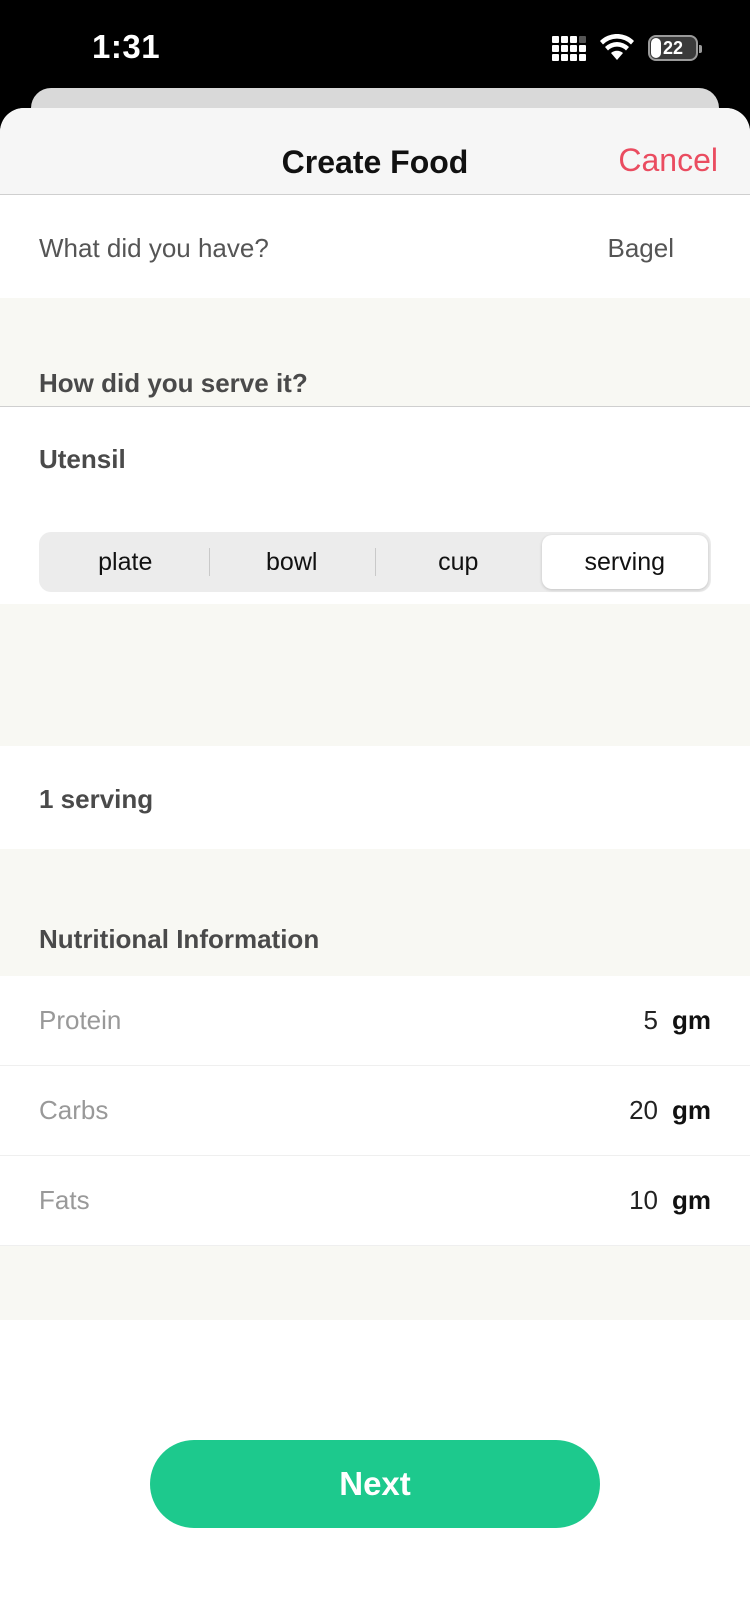 This screenshot has height=1623, width=750. I want to click on status-icons: 22, so click(627, 48).